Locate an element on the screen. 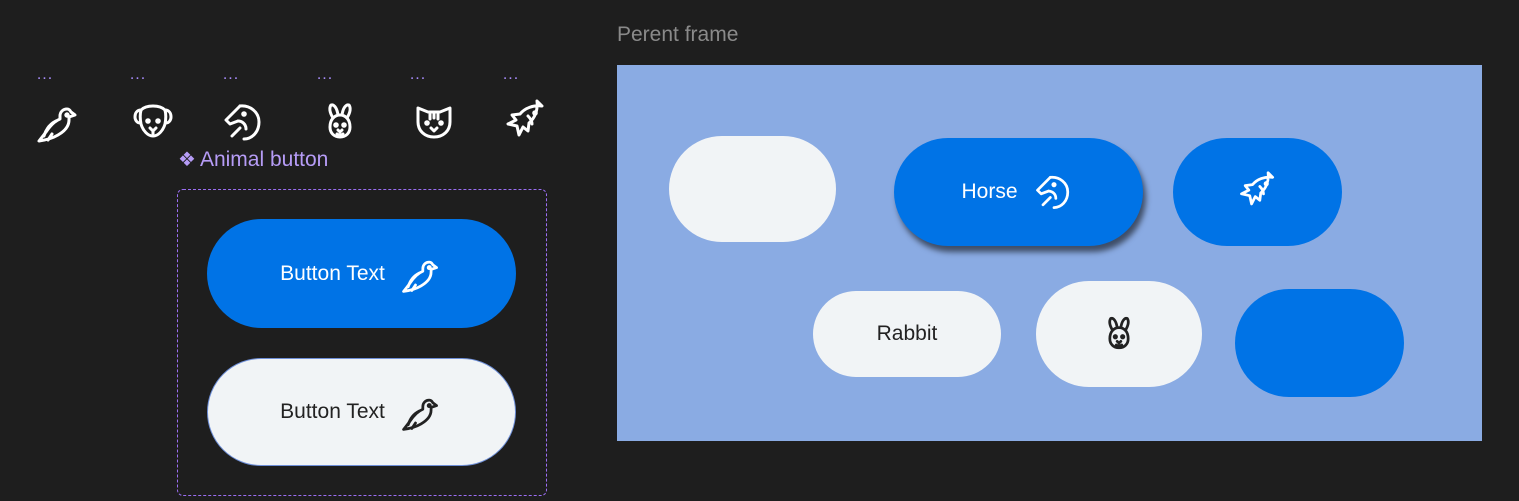 This screenshot has height=501, width=1519. cat-icon is located at coordinates (434, 122).